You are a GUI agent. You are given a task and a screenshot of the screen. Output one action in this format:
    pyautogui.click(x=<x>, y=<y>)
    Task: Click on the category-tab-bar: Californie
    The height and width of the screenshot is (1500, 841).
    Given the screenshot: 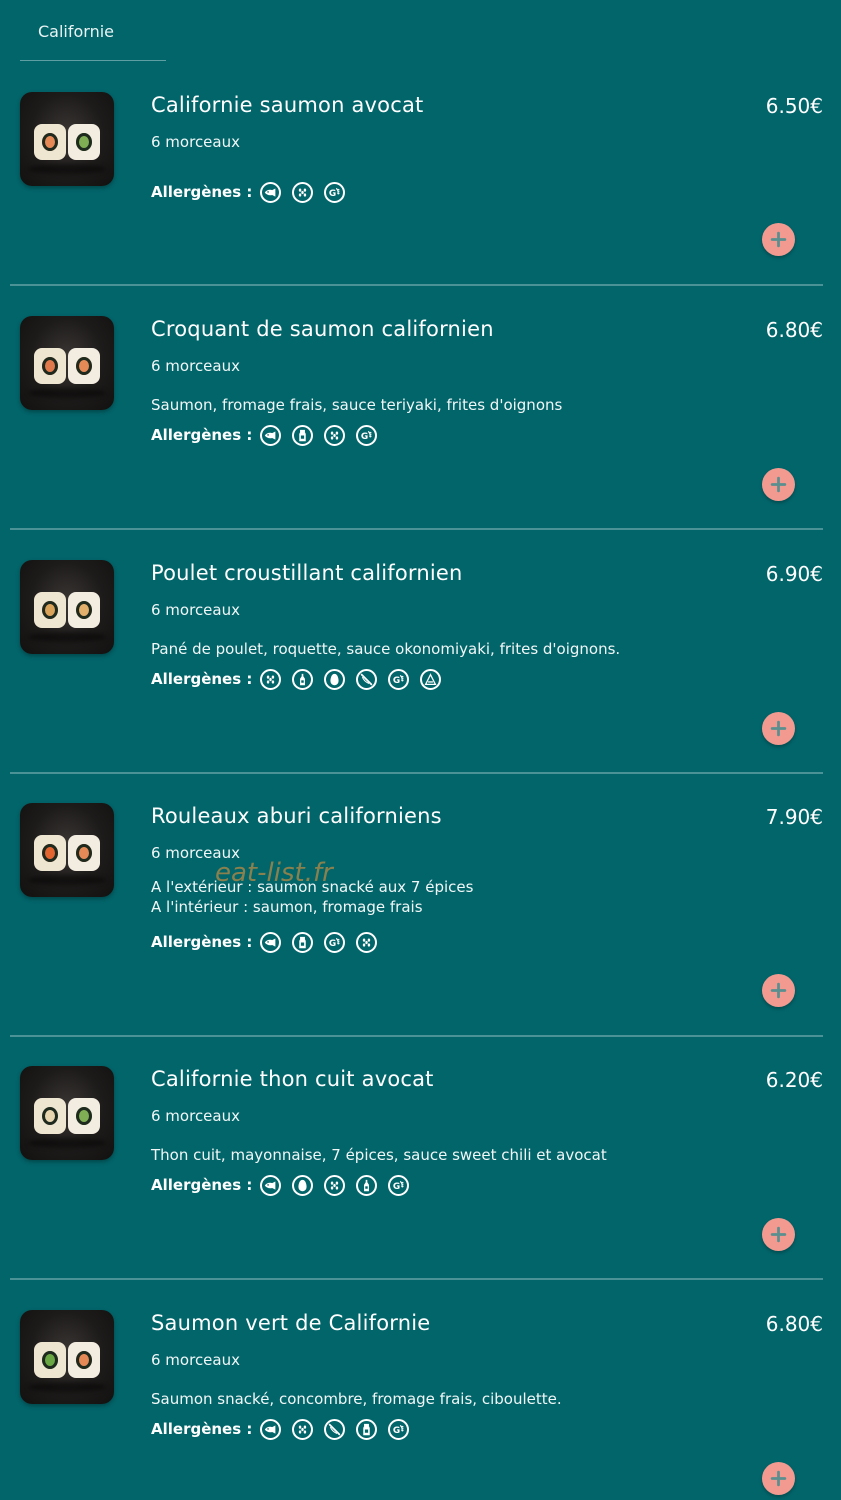 What is the action you would take?
    pyautogui.click(x=420, y=30)
    